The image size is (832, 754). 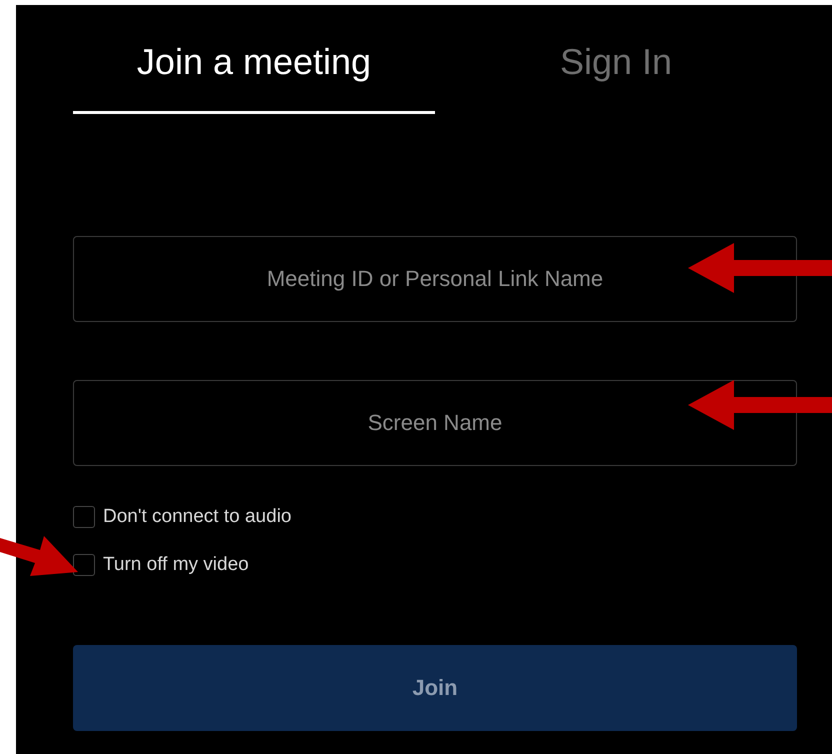 What do you see at coordinates (197, 517) in the screenshot?
I see `checkbox-label: Don't connect to audio` at bounding box center [197, 517].